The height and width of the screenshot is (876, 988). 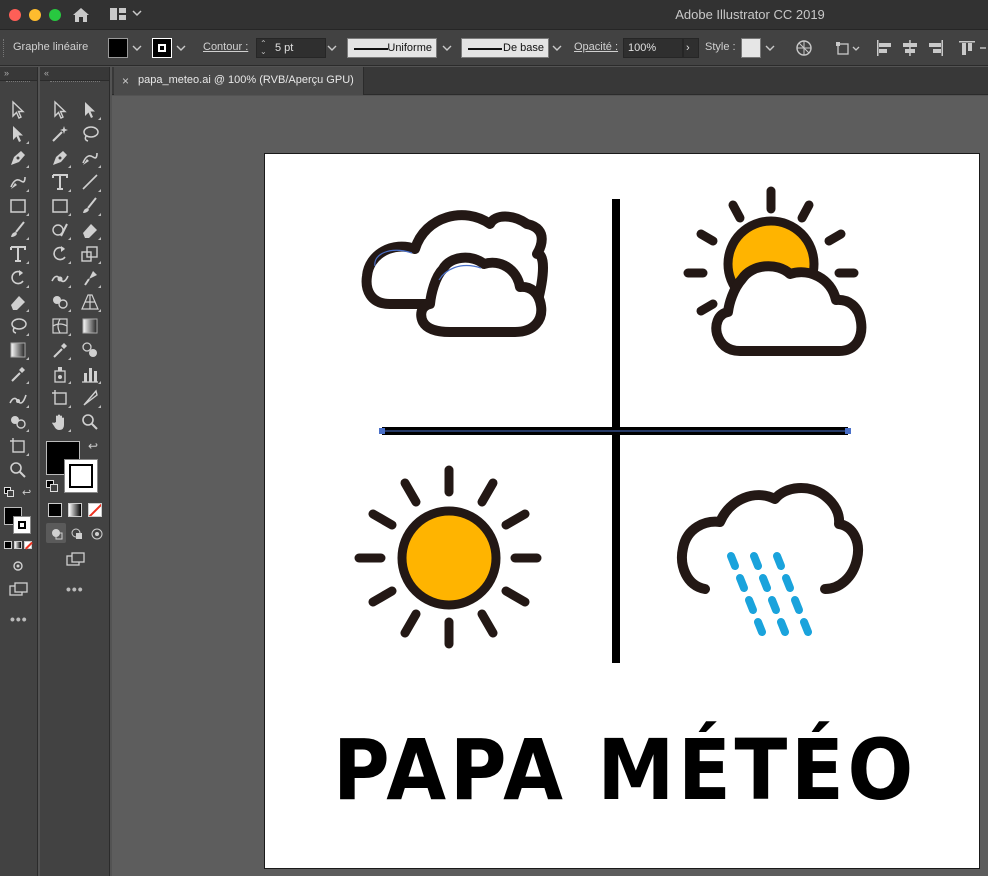 What do you see at coordinates (35, 15) in the screenshot?
I see `window-minimize-button` at bounding box center [35, 15].